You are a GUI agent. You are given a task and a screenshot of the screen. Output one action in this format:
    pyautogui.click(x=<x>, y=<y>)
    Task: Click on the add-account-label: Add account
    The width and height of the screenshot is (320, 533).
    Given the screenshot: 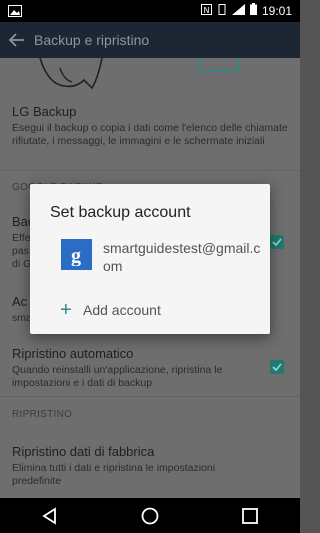 What is the action you would take?
    pyautogui.click(x=122, y=310)
    